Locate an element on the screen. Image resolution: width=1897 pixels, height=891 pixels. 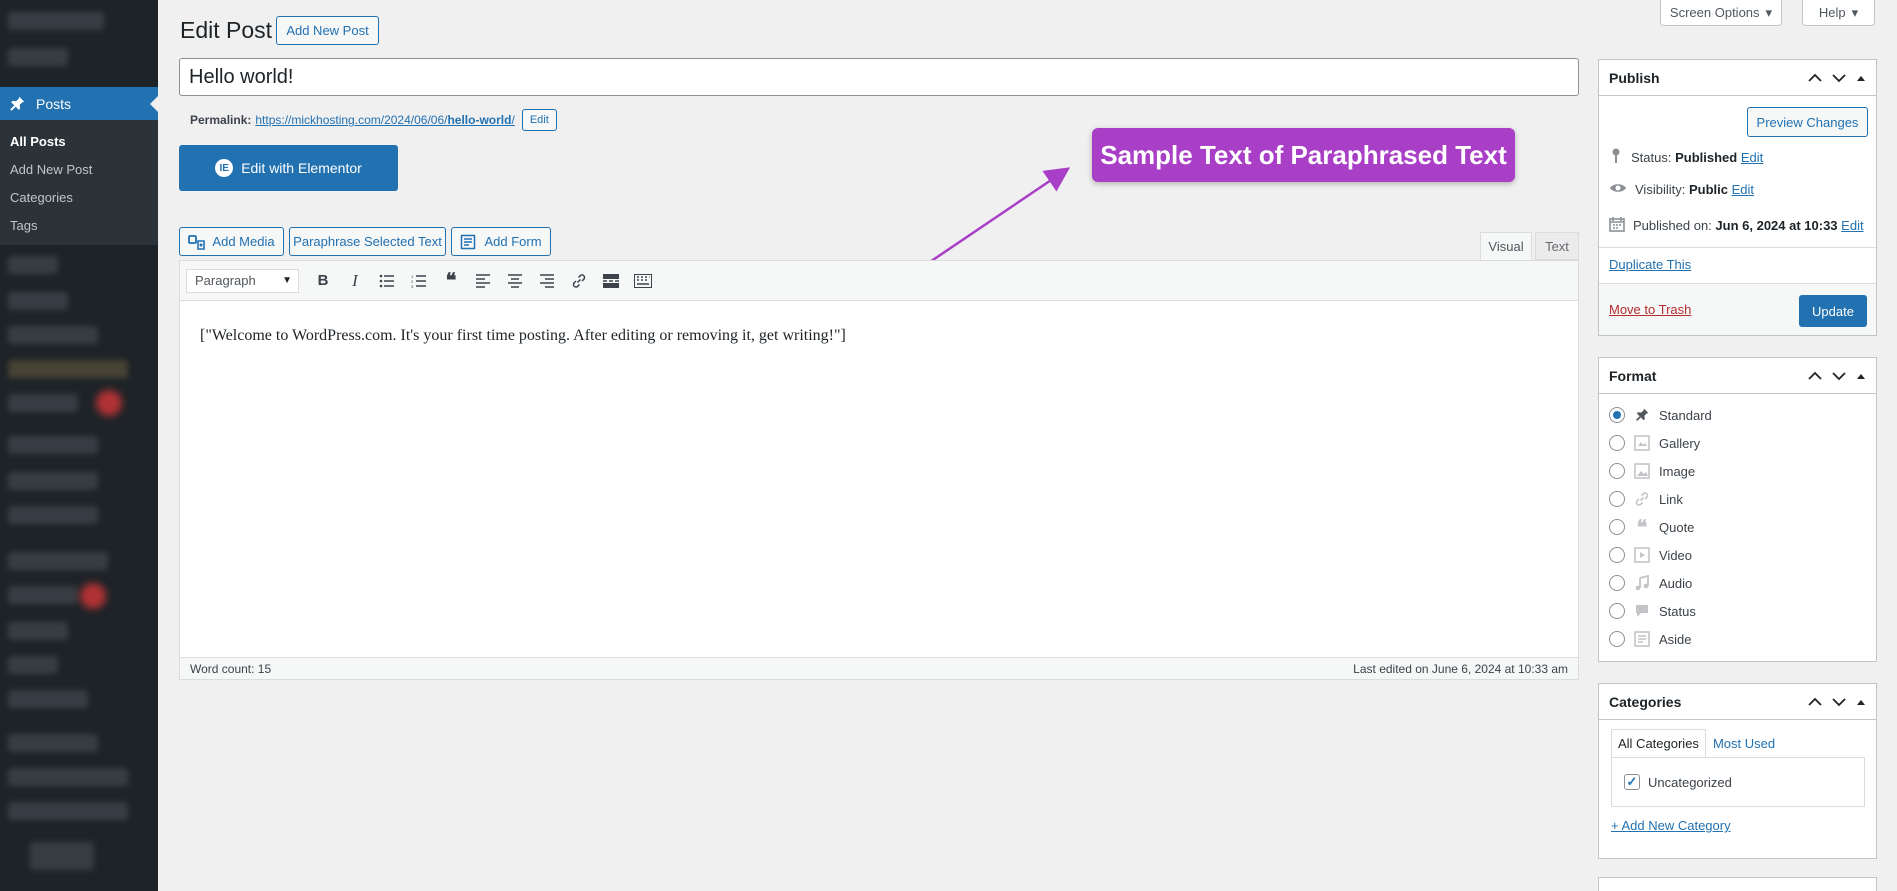
format-option-label: Link is located at coordinates (1671, 499).